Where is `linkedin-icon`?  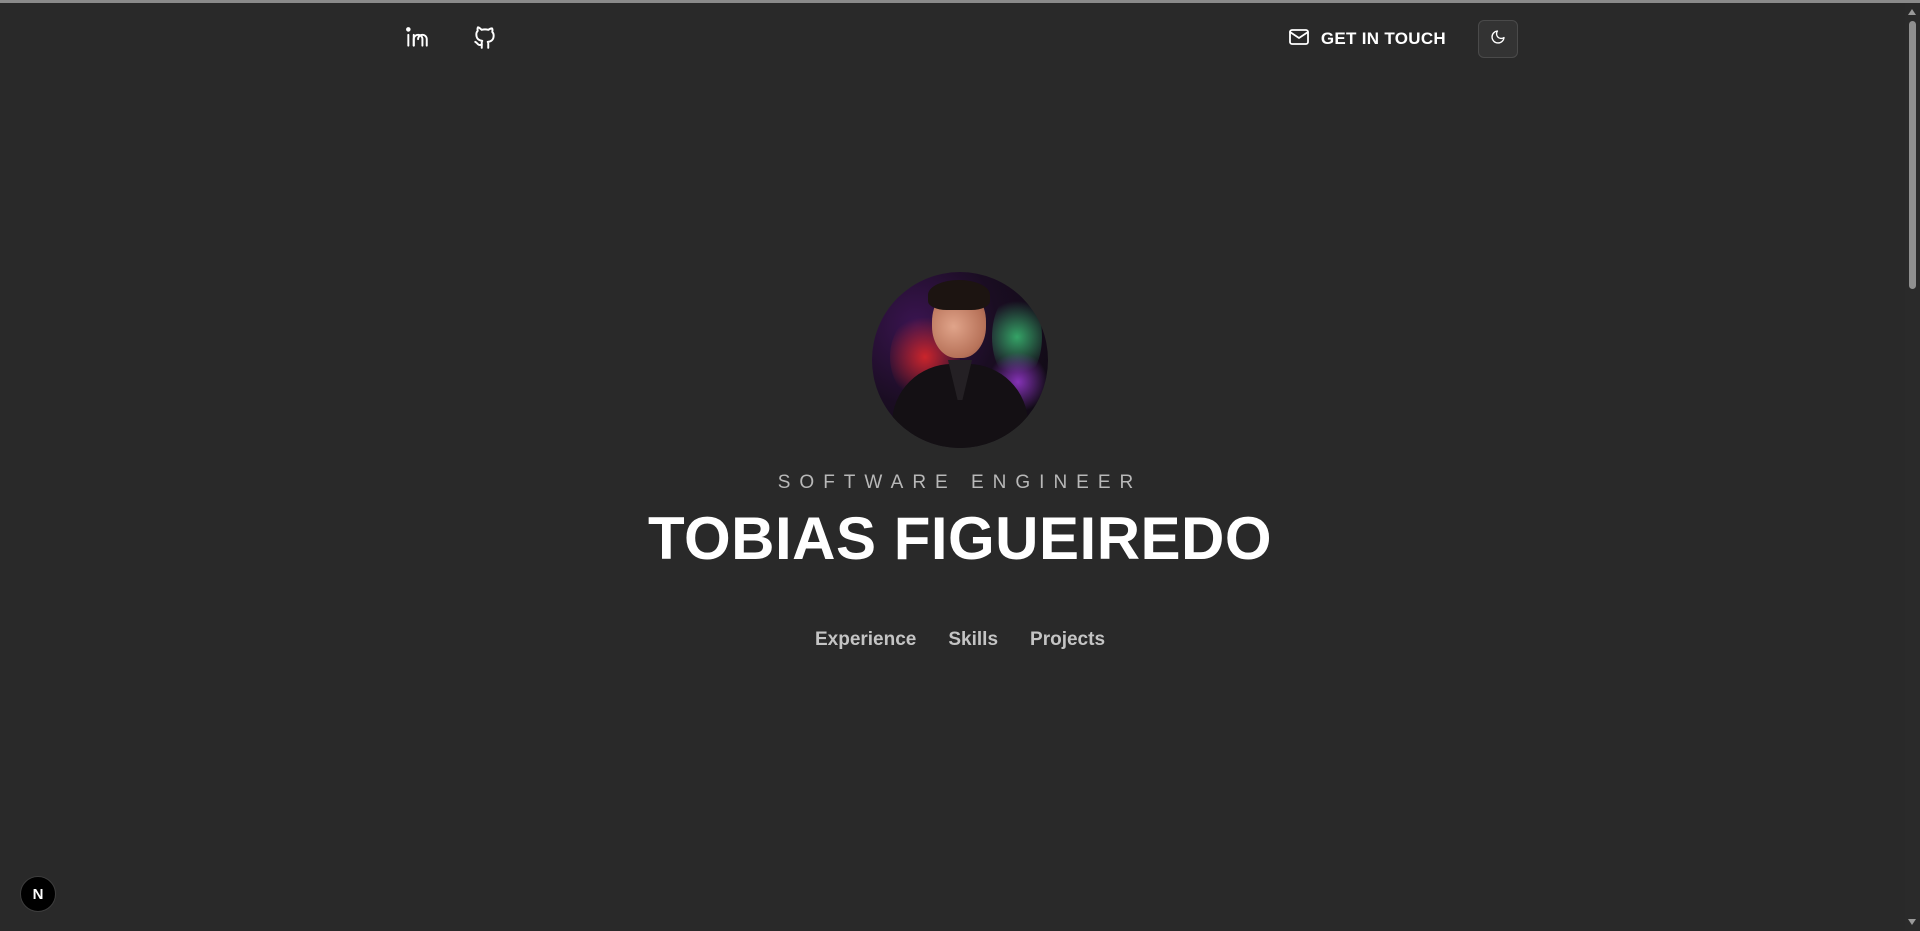
linkedin-icon is located at coordinates (417, 39).